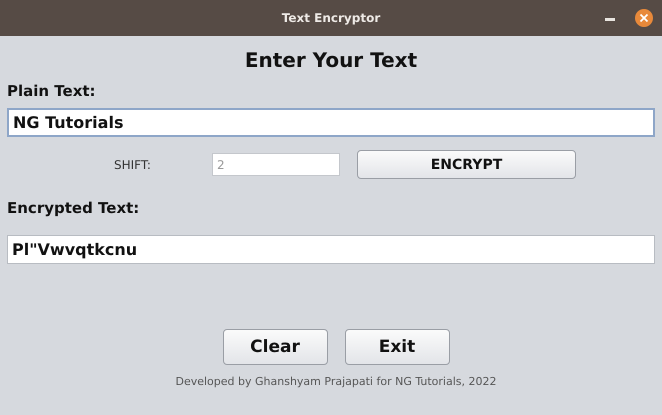 The width and height of the screenshot is (662, 415). What do you see at coordinates (331, 18) in the screenshot?
I see `window-title: Text Encryptor` at bounding box center [331, 18].